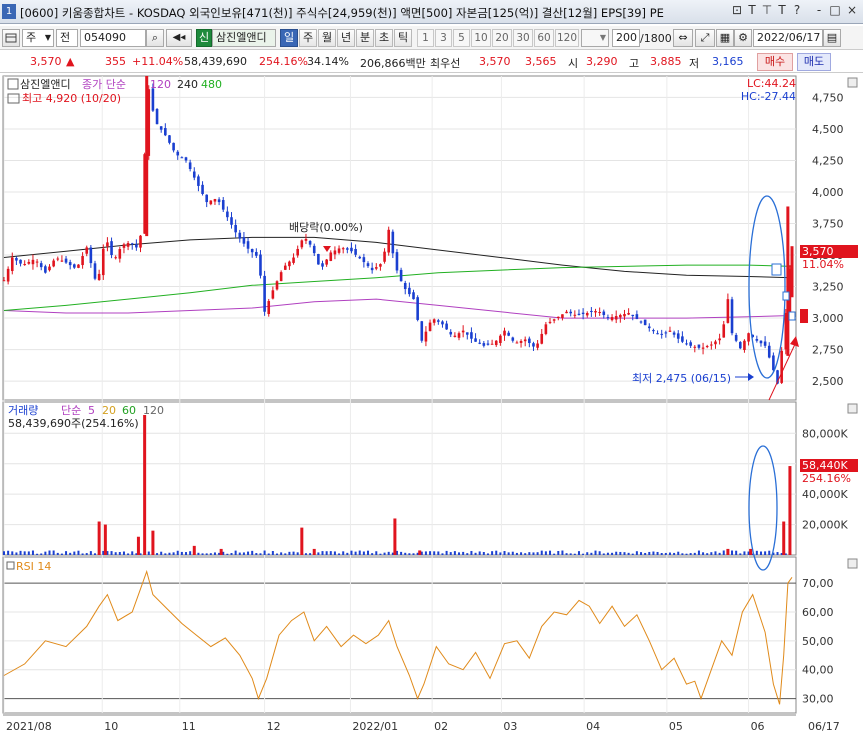 The width and height of the screenshot is (863, 740). Describe the element at coordinates (544, 38) in the screenshot. I see `interval-60: 60` at that location.